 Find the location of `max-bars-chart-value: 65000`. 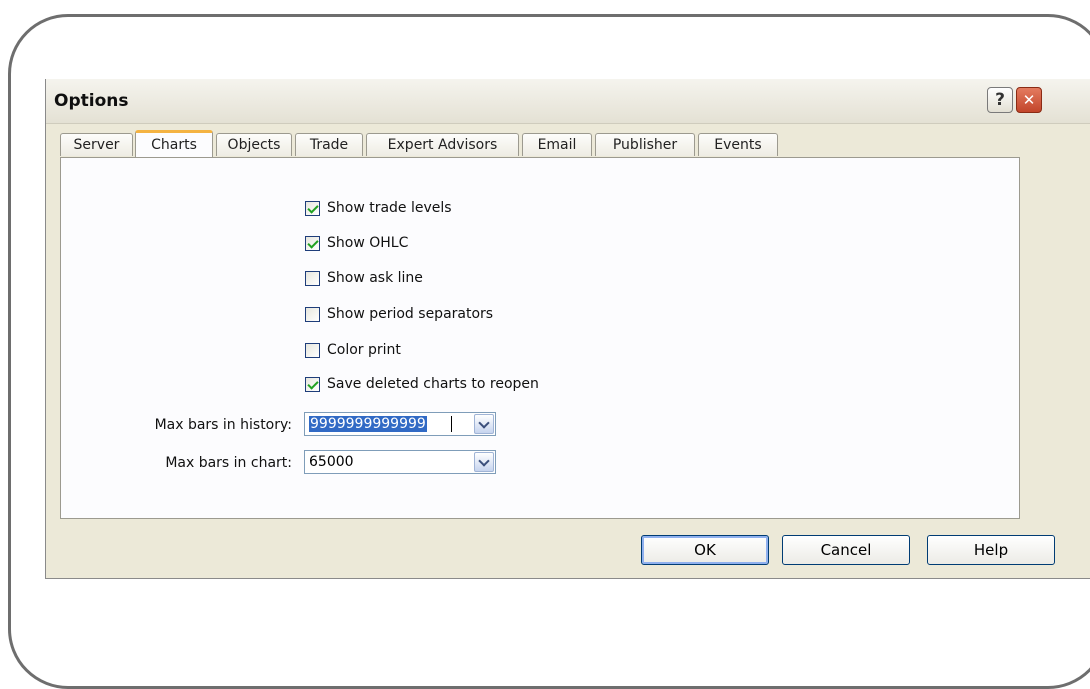

max-bars-chart-value: 65000 is located at coordinates (331, 462).